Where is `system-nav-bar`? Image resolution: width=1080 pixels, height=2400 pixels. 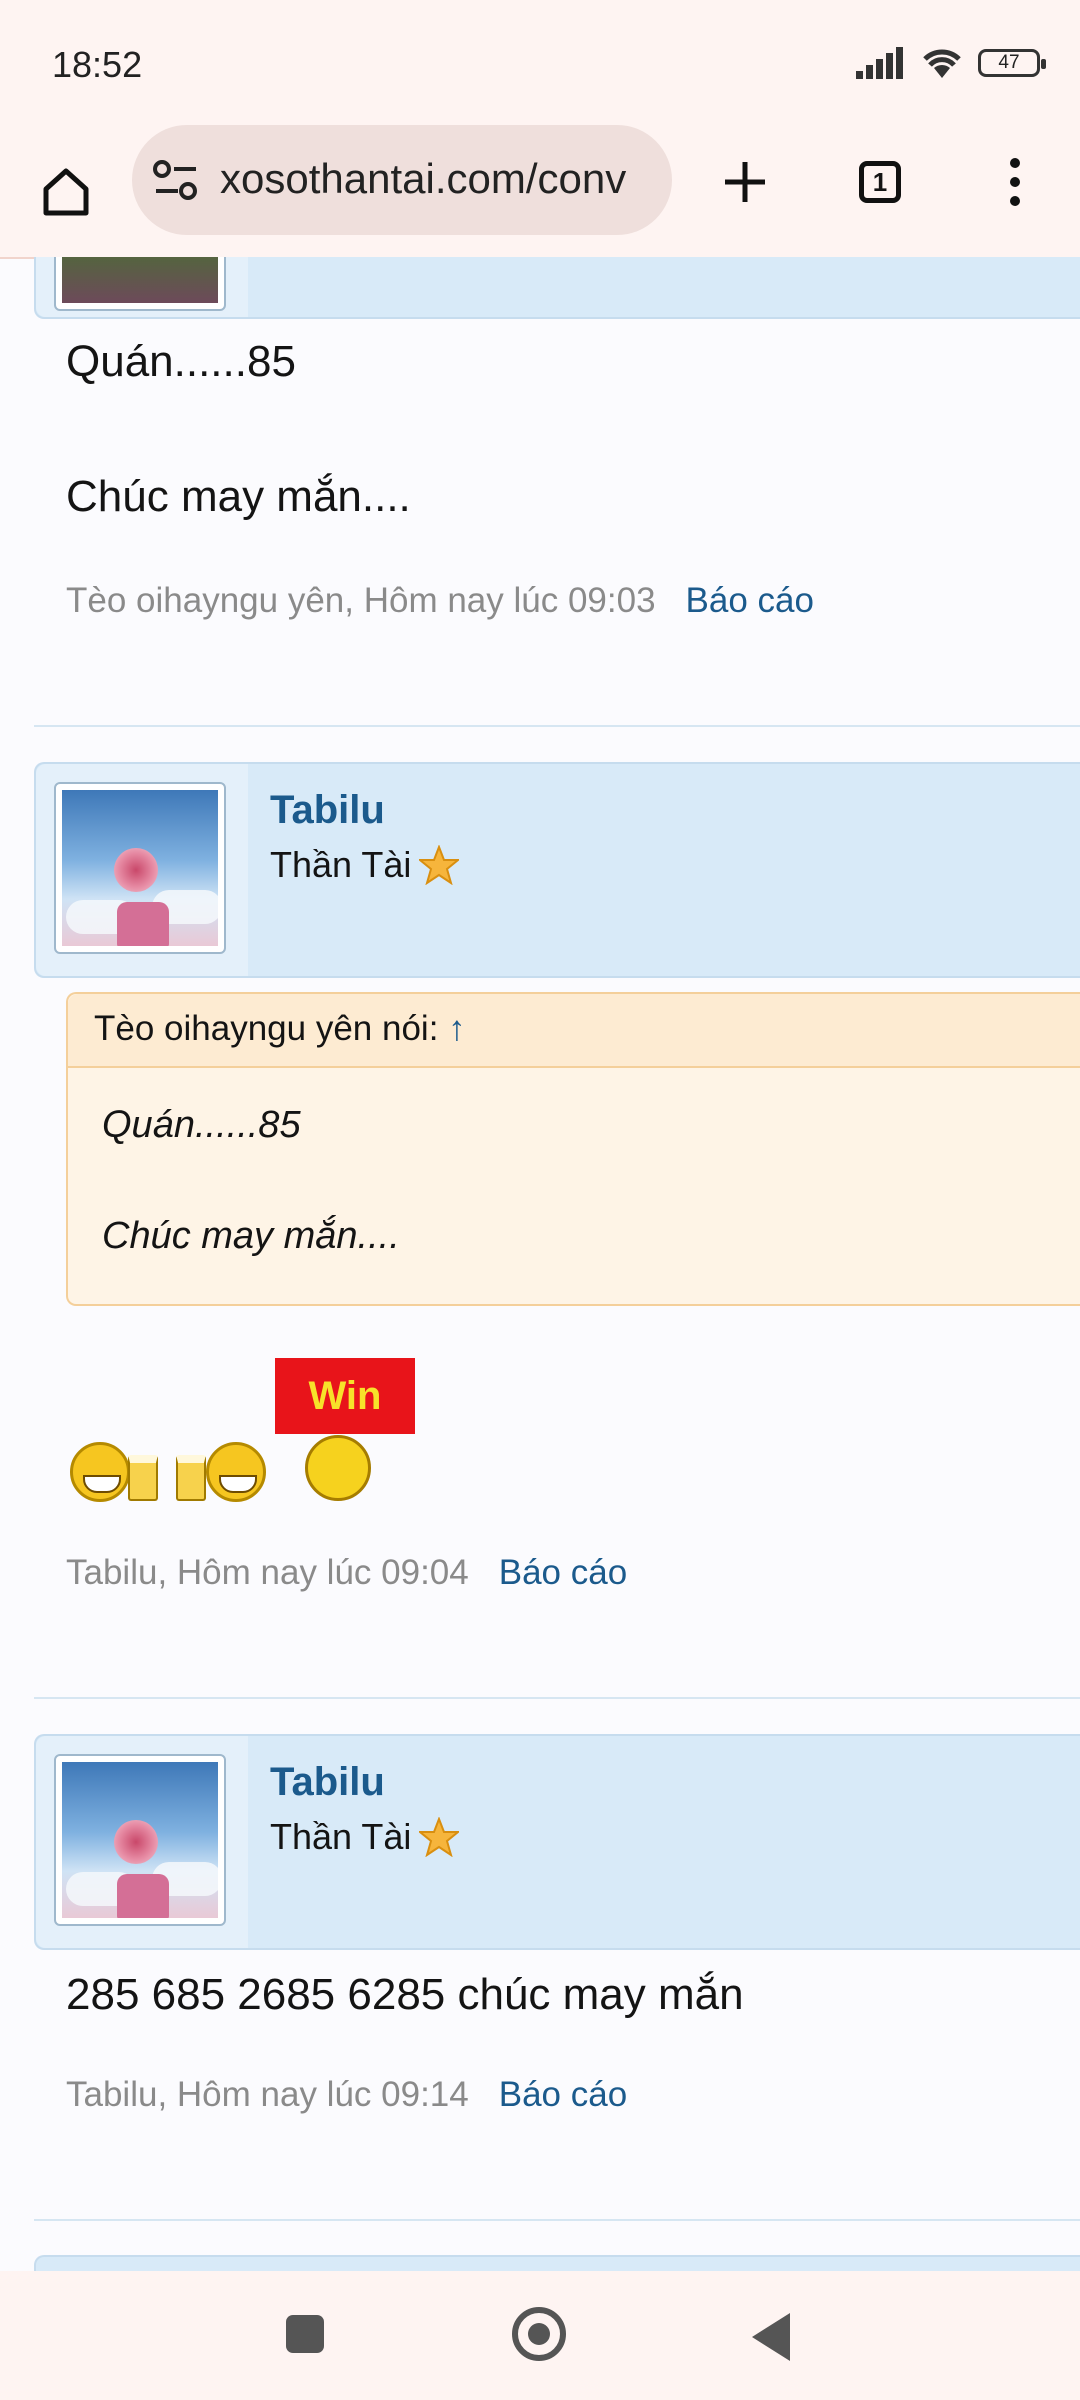
system-nav-bar is located at coordinates (540, 2335).